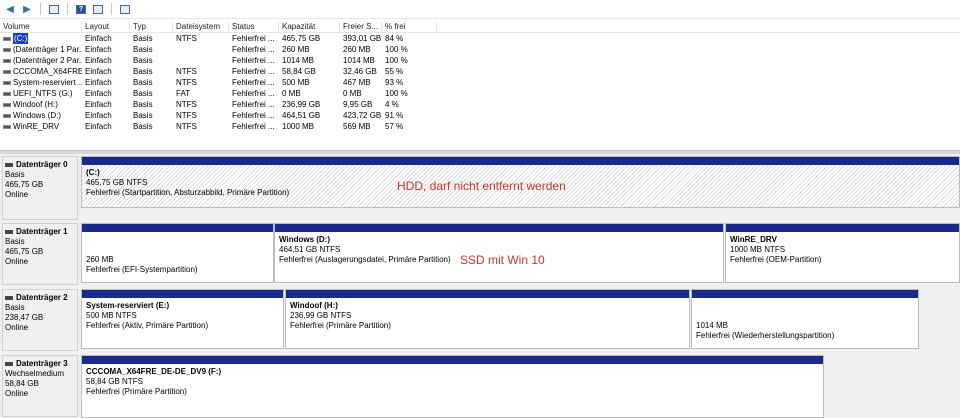 This screenshot has height=418, width=960. I want to click on partition-efi: 260 MB Fehlerfrei (EFI-Systempartition), so click(177, 253).